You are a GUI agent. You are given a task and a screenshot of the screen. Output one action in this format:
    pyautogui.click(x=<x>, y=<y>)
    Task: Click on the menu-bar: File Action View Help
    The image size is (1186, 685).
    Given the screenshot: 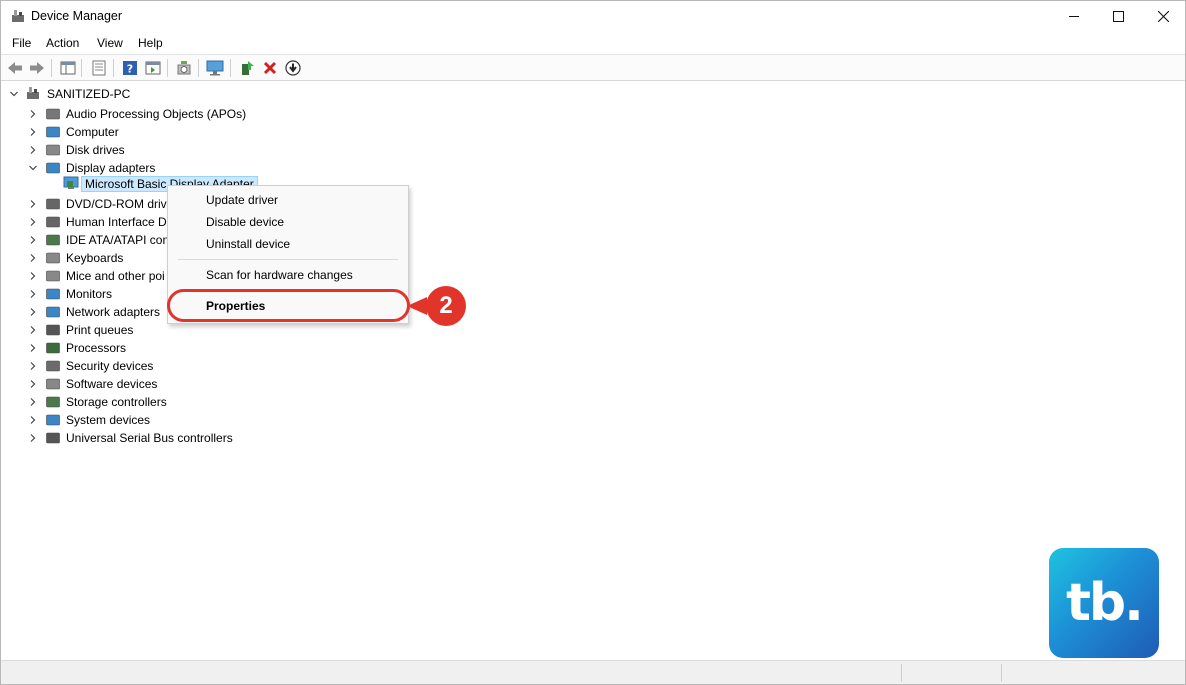 What is the action you would take?
    pyautogui.click(x=593, y=43)
    